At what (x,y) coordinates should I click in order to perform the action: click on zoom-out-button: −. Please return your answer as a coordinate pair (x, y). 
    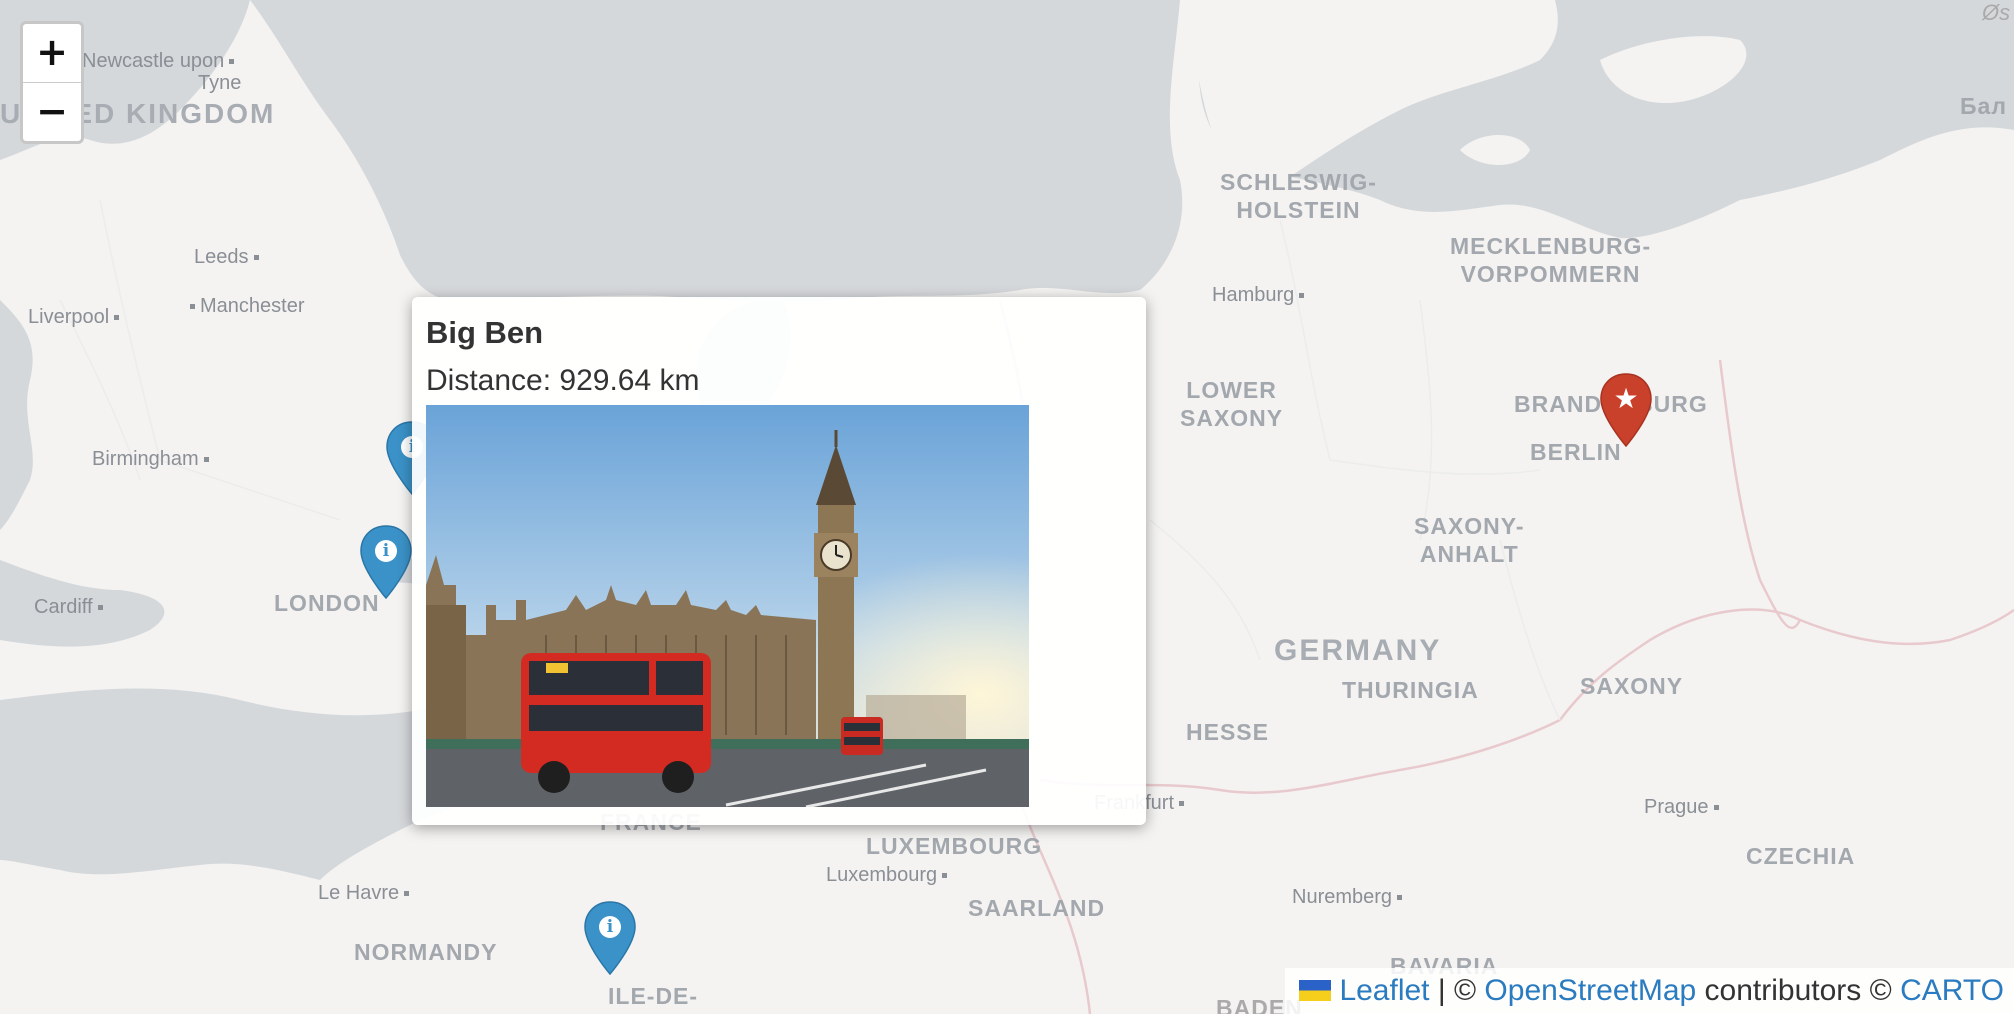
    Looking at the image, I should click on (52, 112).